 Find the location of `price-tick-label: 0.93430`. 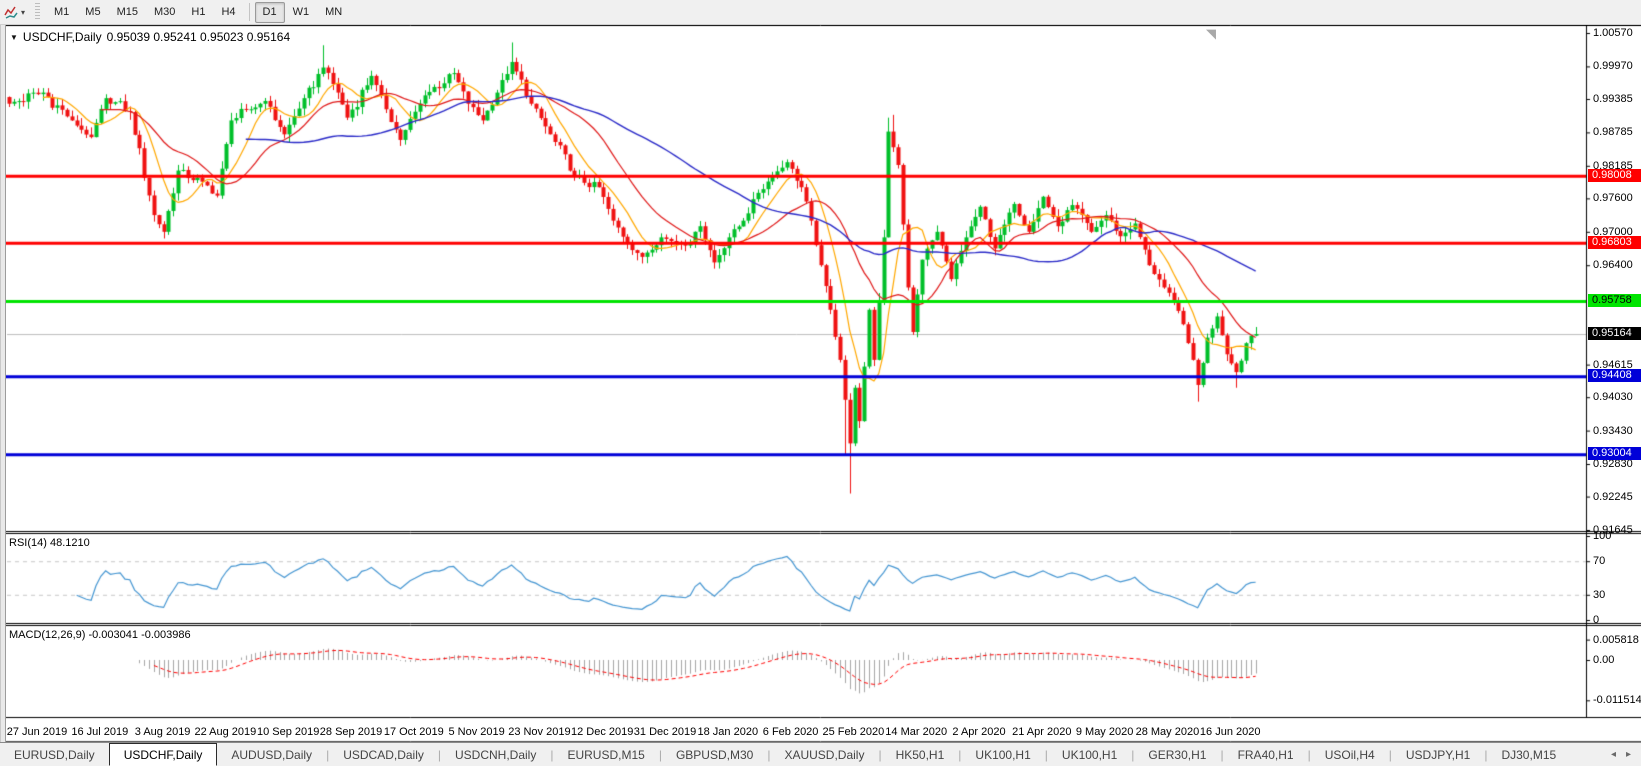

price-tick-label: 0.93430 is located at coordinates (1613, 430).